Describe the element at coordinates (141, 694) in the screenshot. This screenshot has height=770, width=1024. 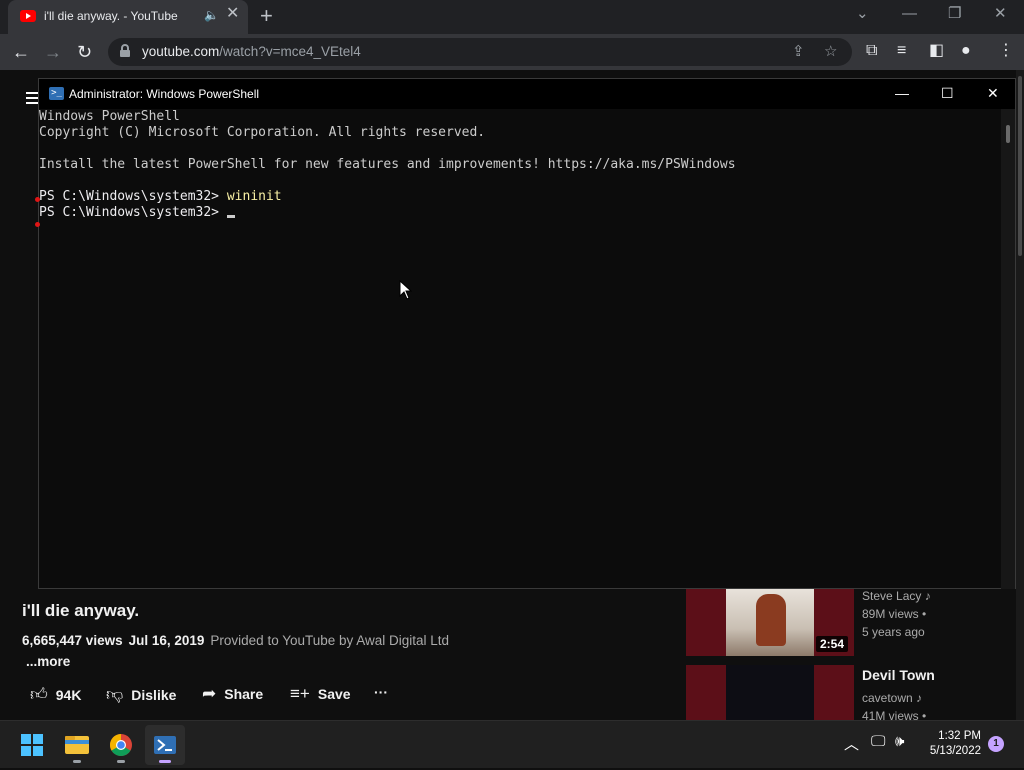
I see `dislike-button: 👎︎ Dislike` at that location.